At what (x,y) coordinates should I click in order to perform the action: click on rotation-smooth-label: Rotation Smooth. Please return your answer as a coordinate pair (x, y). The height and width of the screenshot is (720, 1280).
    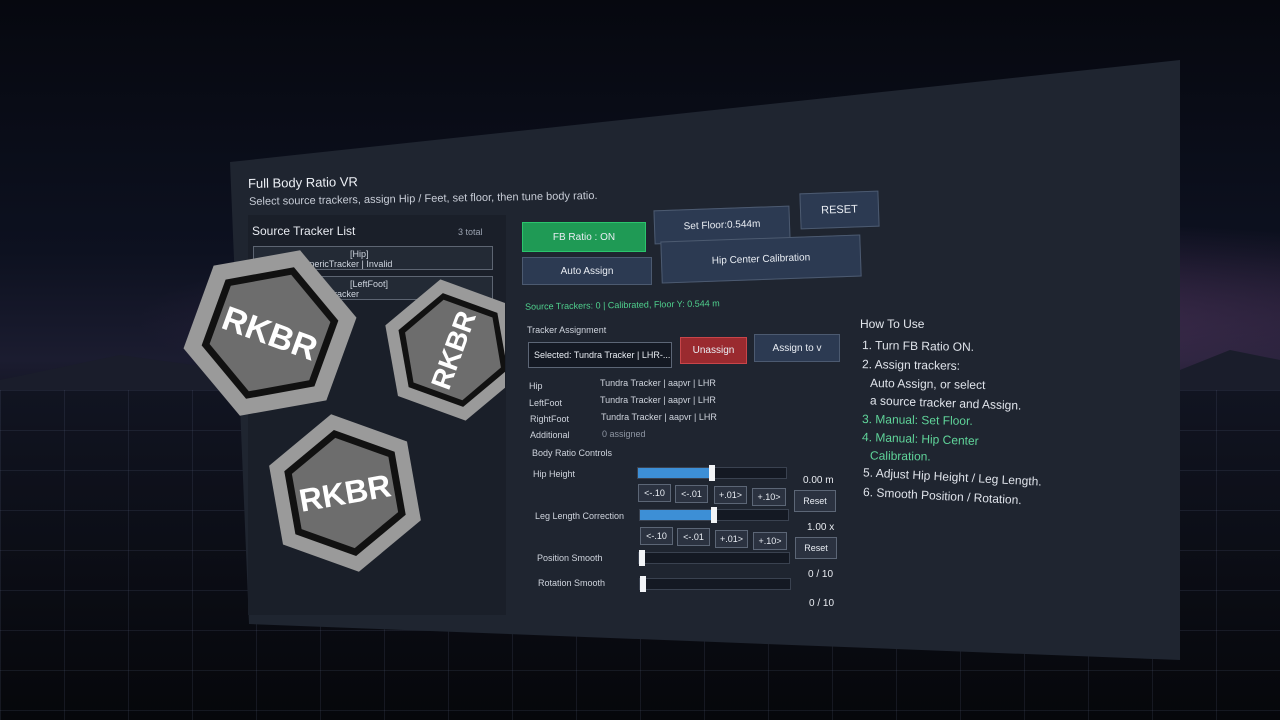
    Looking at the image, I should click on (572, 583).